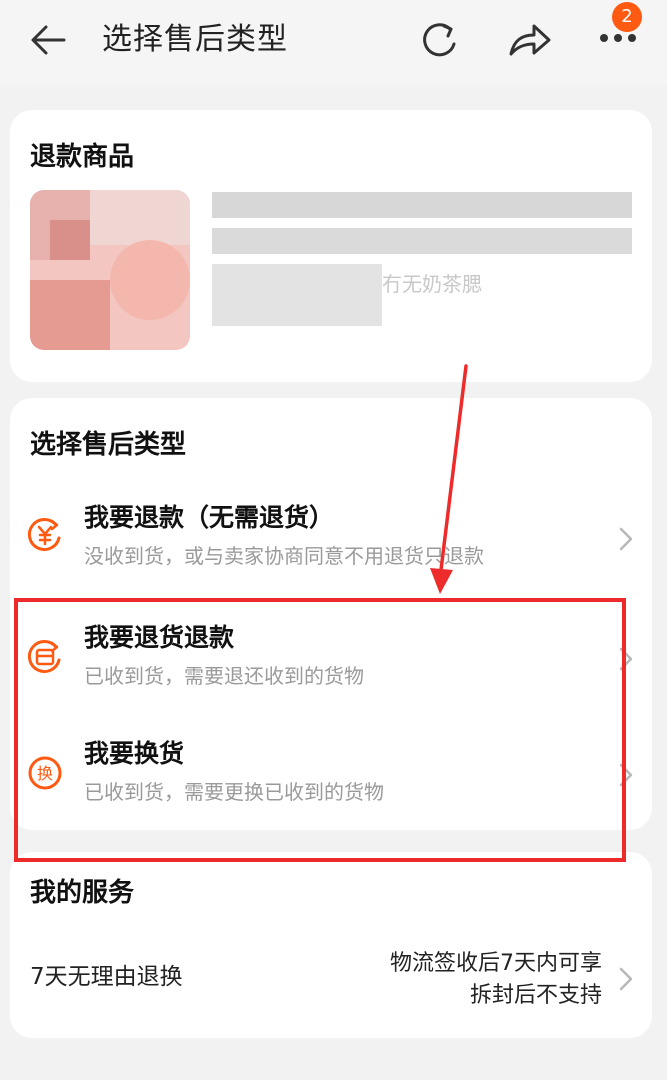 The width and height of the screenshot is (667, 1080). What do you see at coordinates (82, 893) in the screenshot?
I see `services-title: 我的服务` at bounding box center [82, 893].